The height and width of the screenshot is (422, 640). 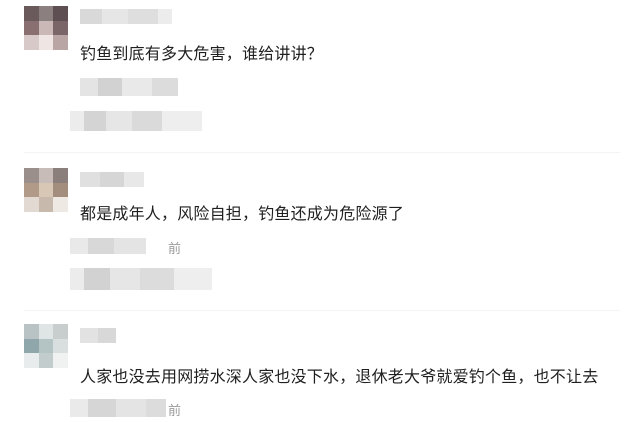 I want to click on comment-text: 都是成年人，风险自担，钓鱼还成为危险源了, so click(x=242, y=213).